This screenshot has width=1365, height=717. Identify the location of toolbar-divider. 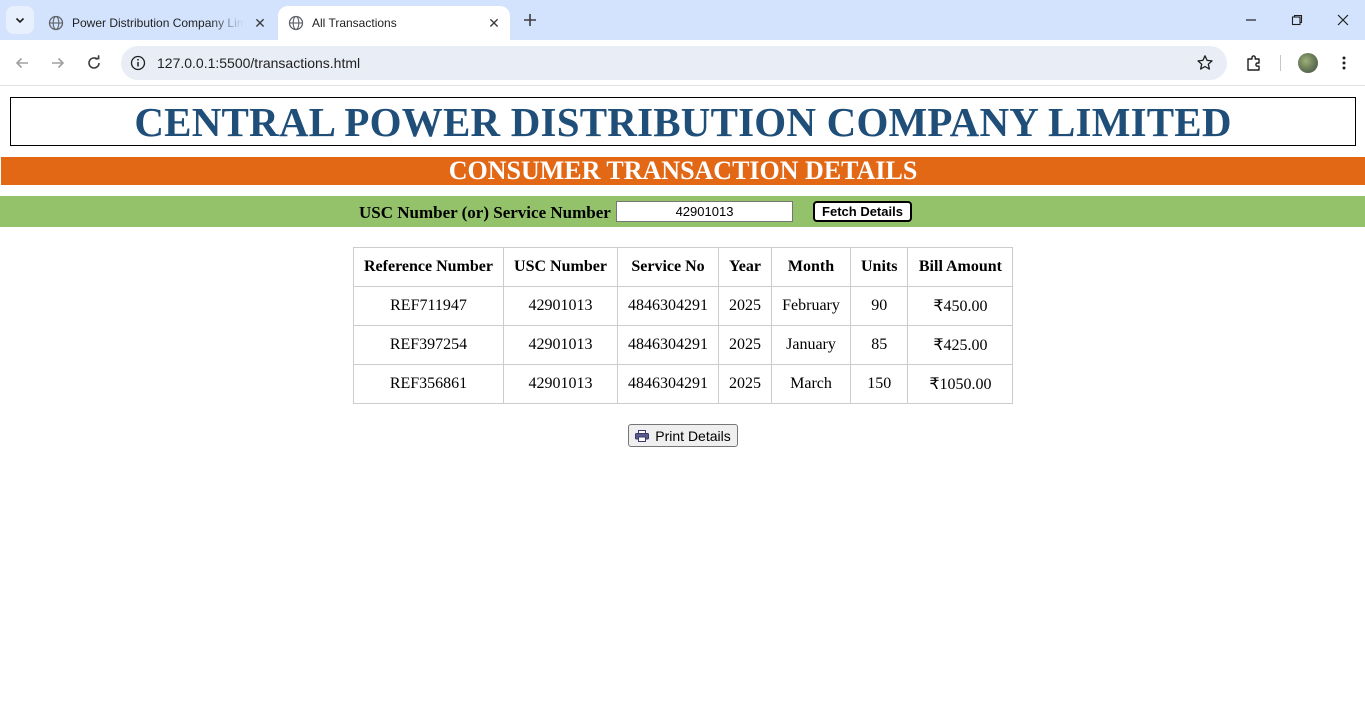
(1280, 63).